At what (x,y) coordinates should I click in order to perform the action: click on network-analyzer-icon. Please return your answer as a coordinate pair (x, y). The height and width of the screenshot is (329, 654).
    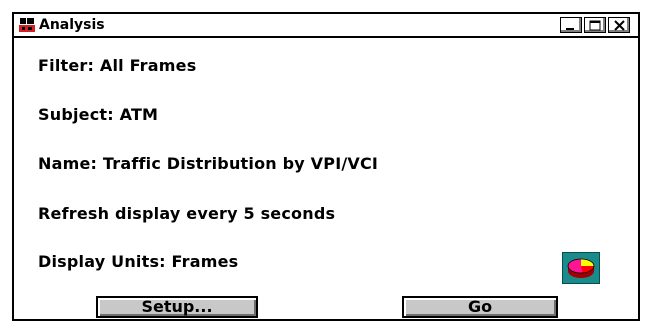
    Looking at the image, I should click on (27, 24).